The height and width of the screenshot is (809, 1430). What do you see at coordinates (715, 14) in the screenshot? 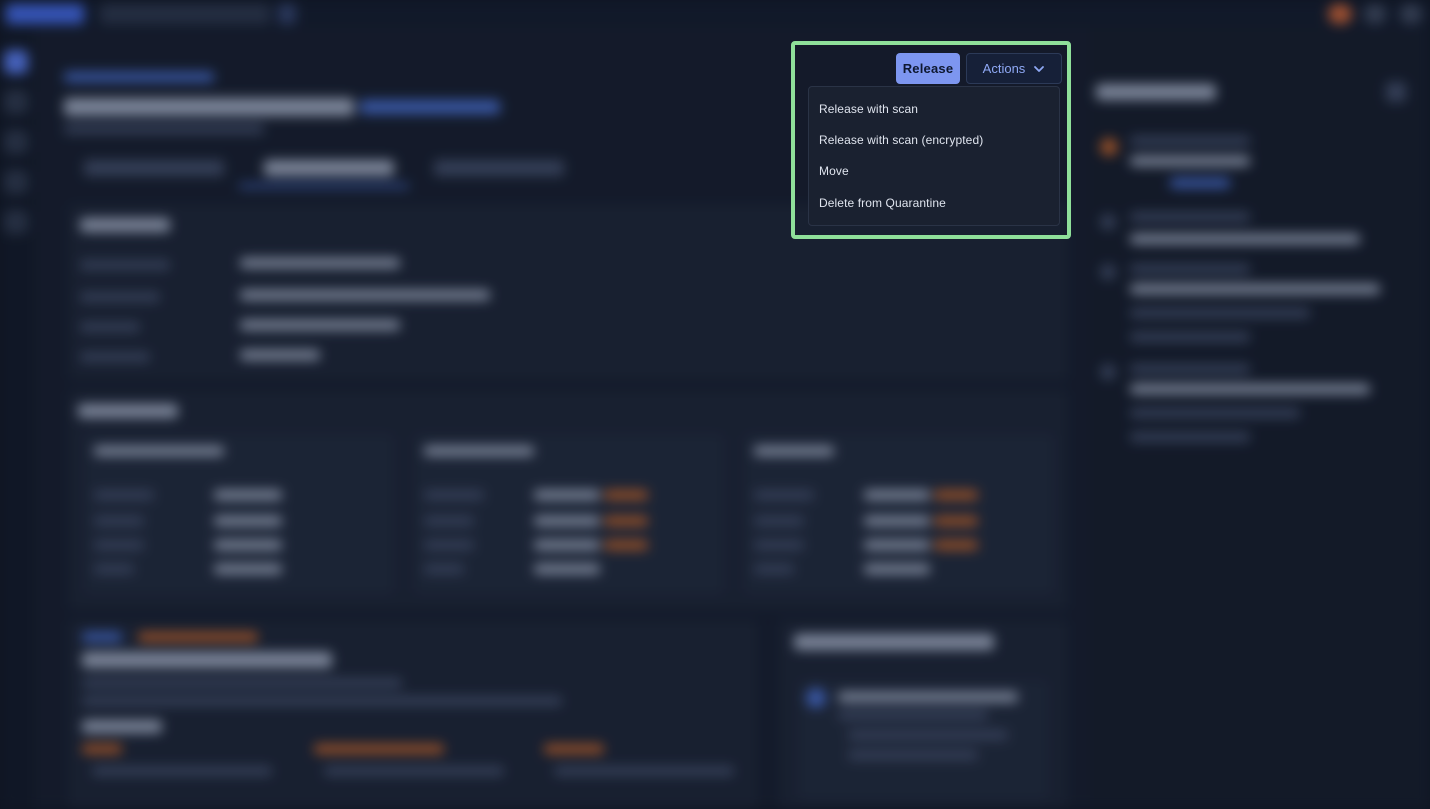
I see `top-bar` at bounding box center [715, 14].